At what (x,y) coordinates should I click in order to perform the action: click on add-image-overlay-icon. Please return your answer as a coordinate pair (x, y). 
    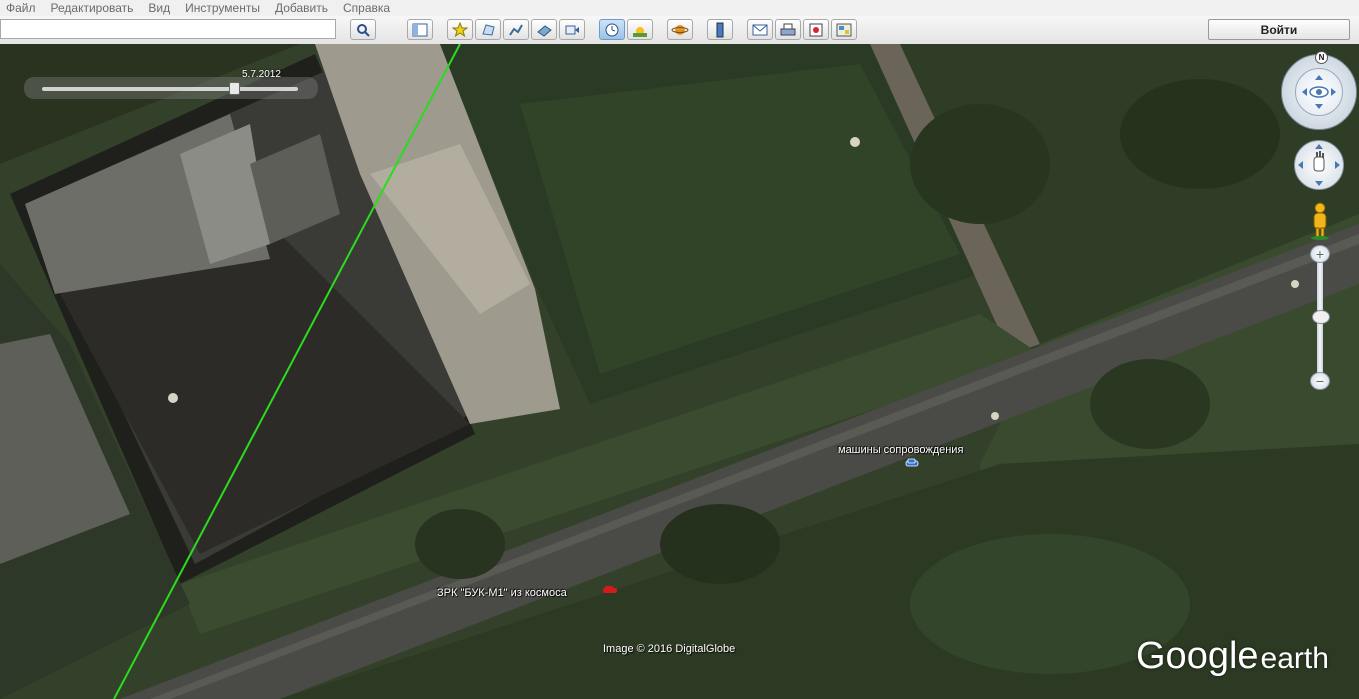
    Looking at the image, I should click on (544, 30).